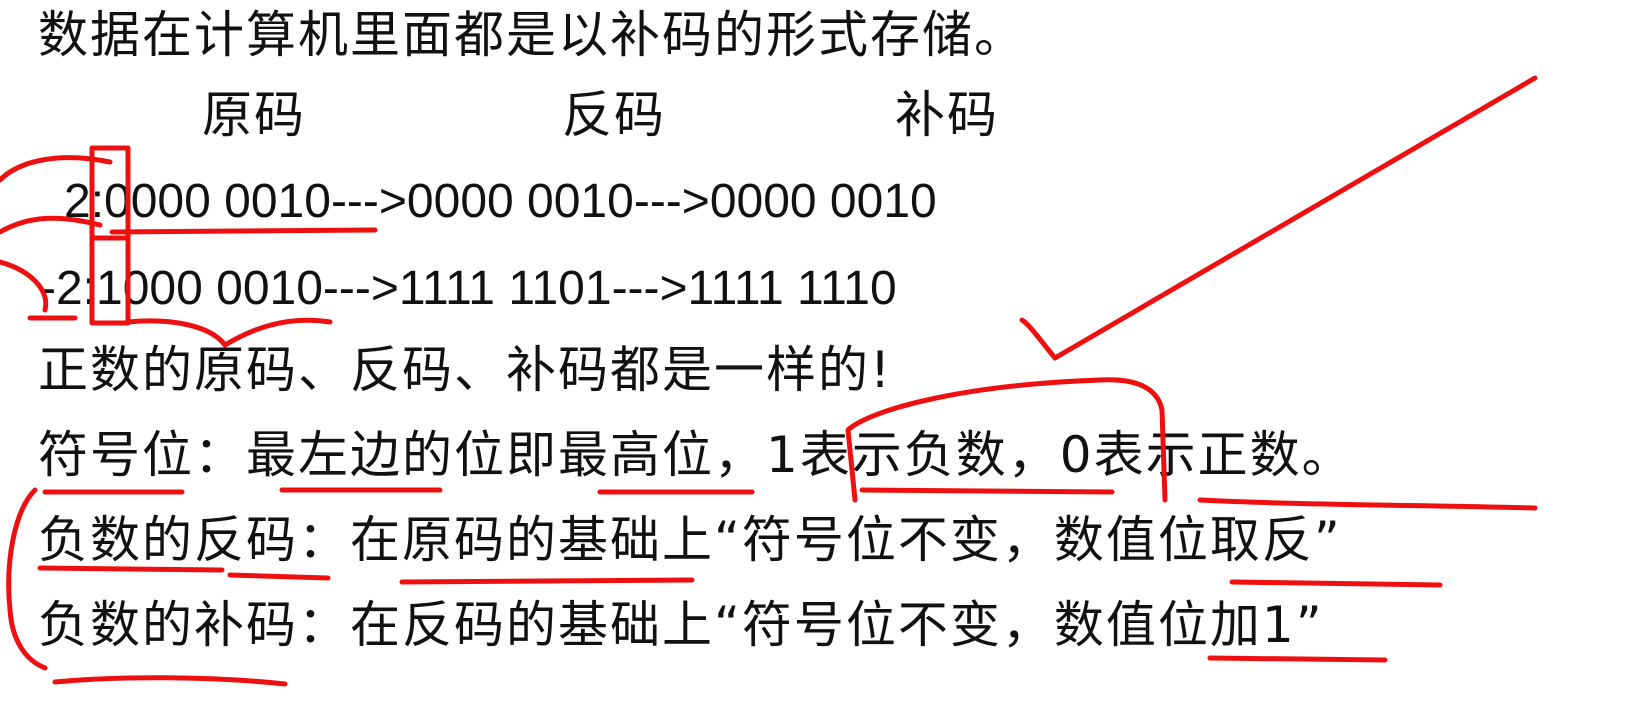 The height and width of the screenshot is (714, 1631). What do you see at coordinates (1278, 218) in the screenshot?
I see `arrow-stroke` at bounding box center [1278, 218].